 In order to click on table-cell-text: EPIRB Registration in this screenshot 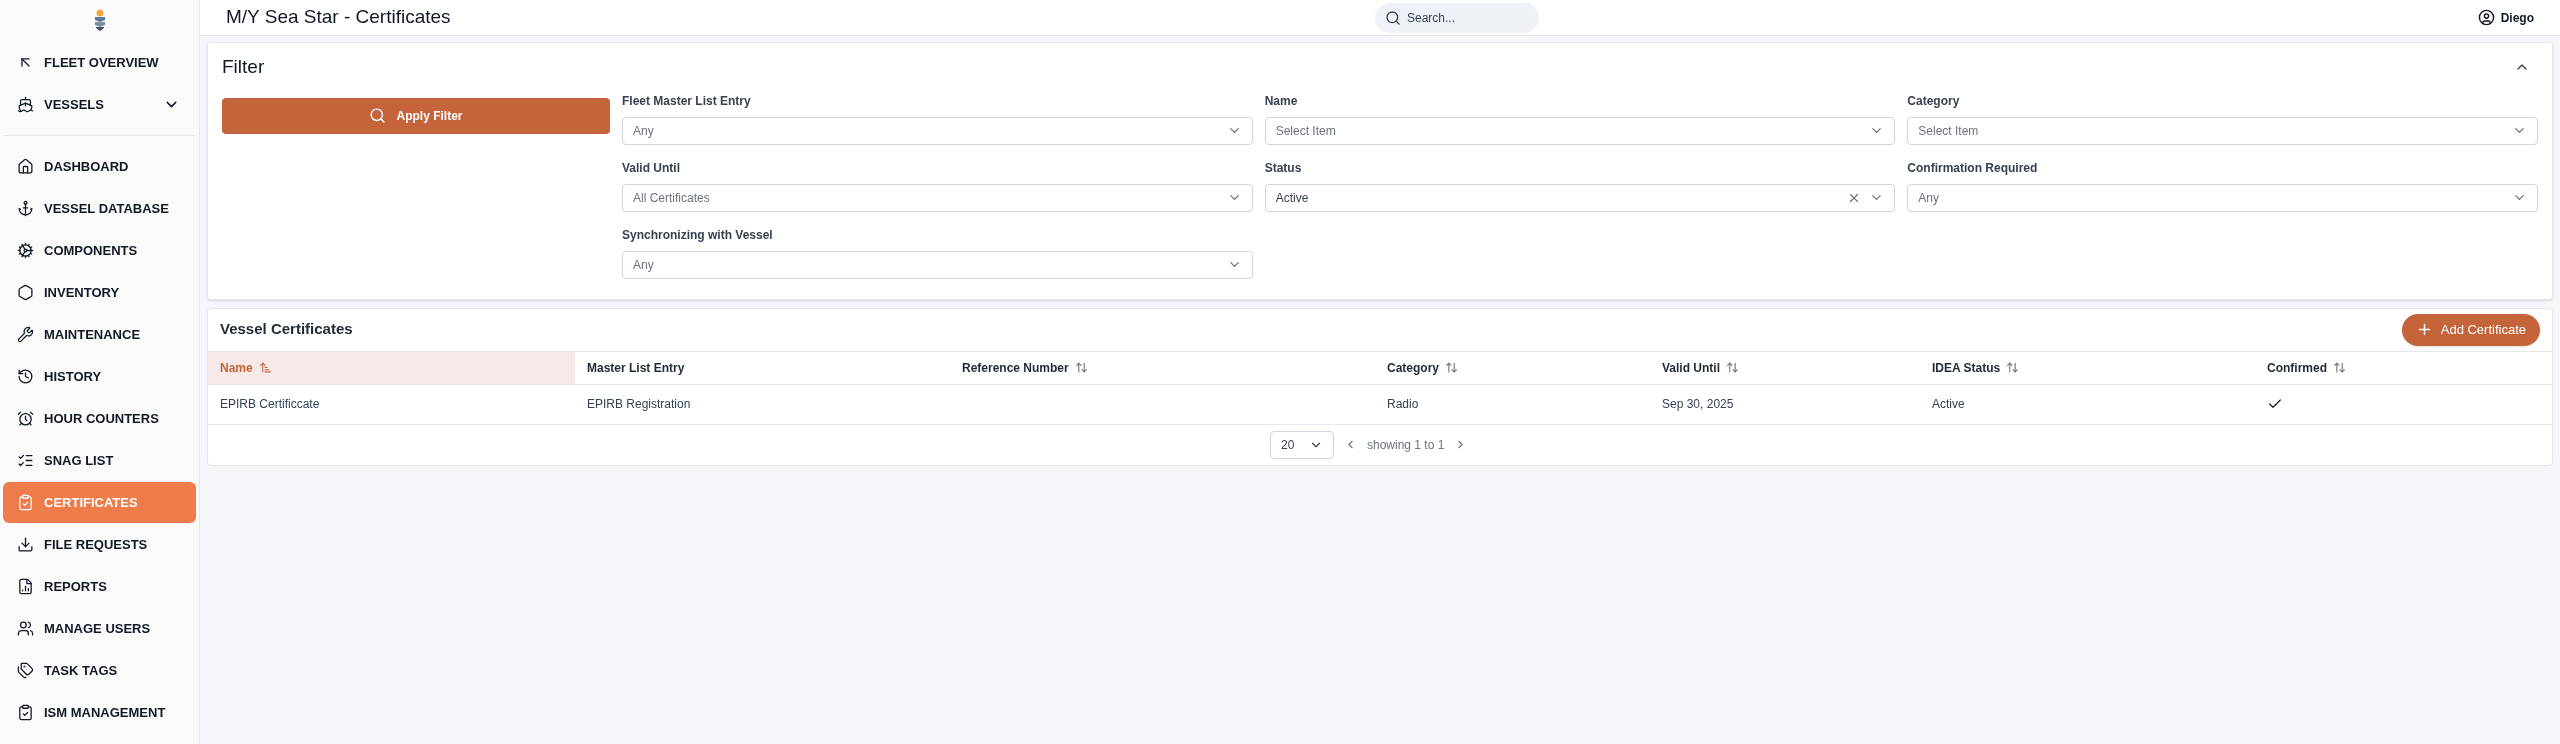, I will do `click(639, 404)`.